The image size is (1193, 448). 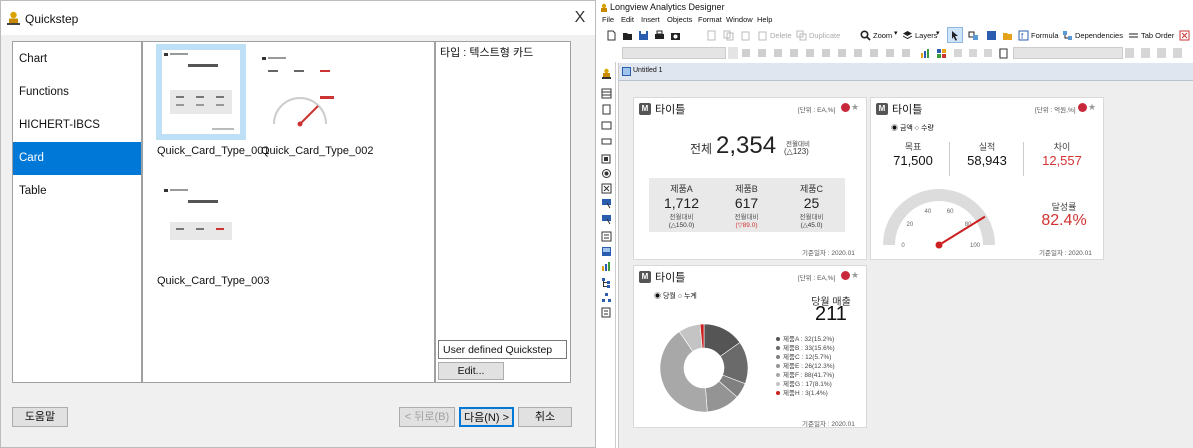 I want to click on close-button: X, so click(x=580, y=18).